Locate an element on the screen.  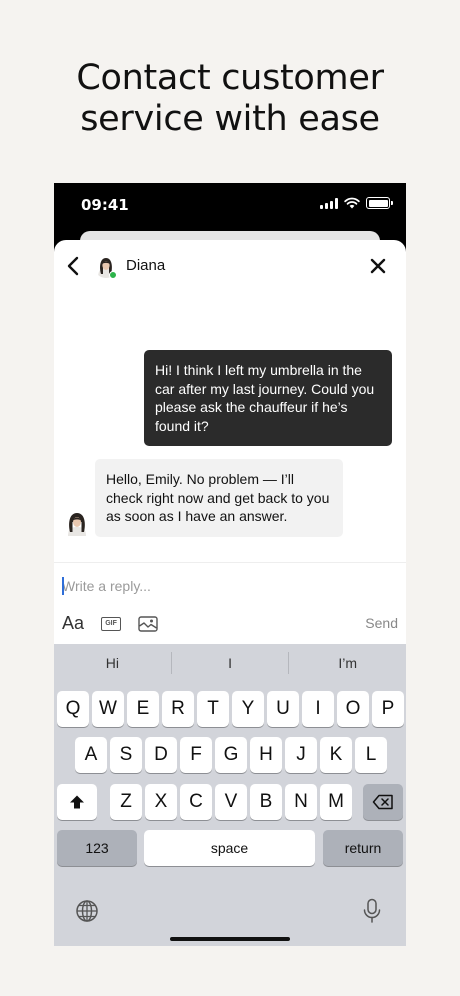
message-composer: Aa GIF Send is located at coordinates (230, 603).